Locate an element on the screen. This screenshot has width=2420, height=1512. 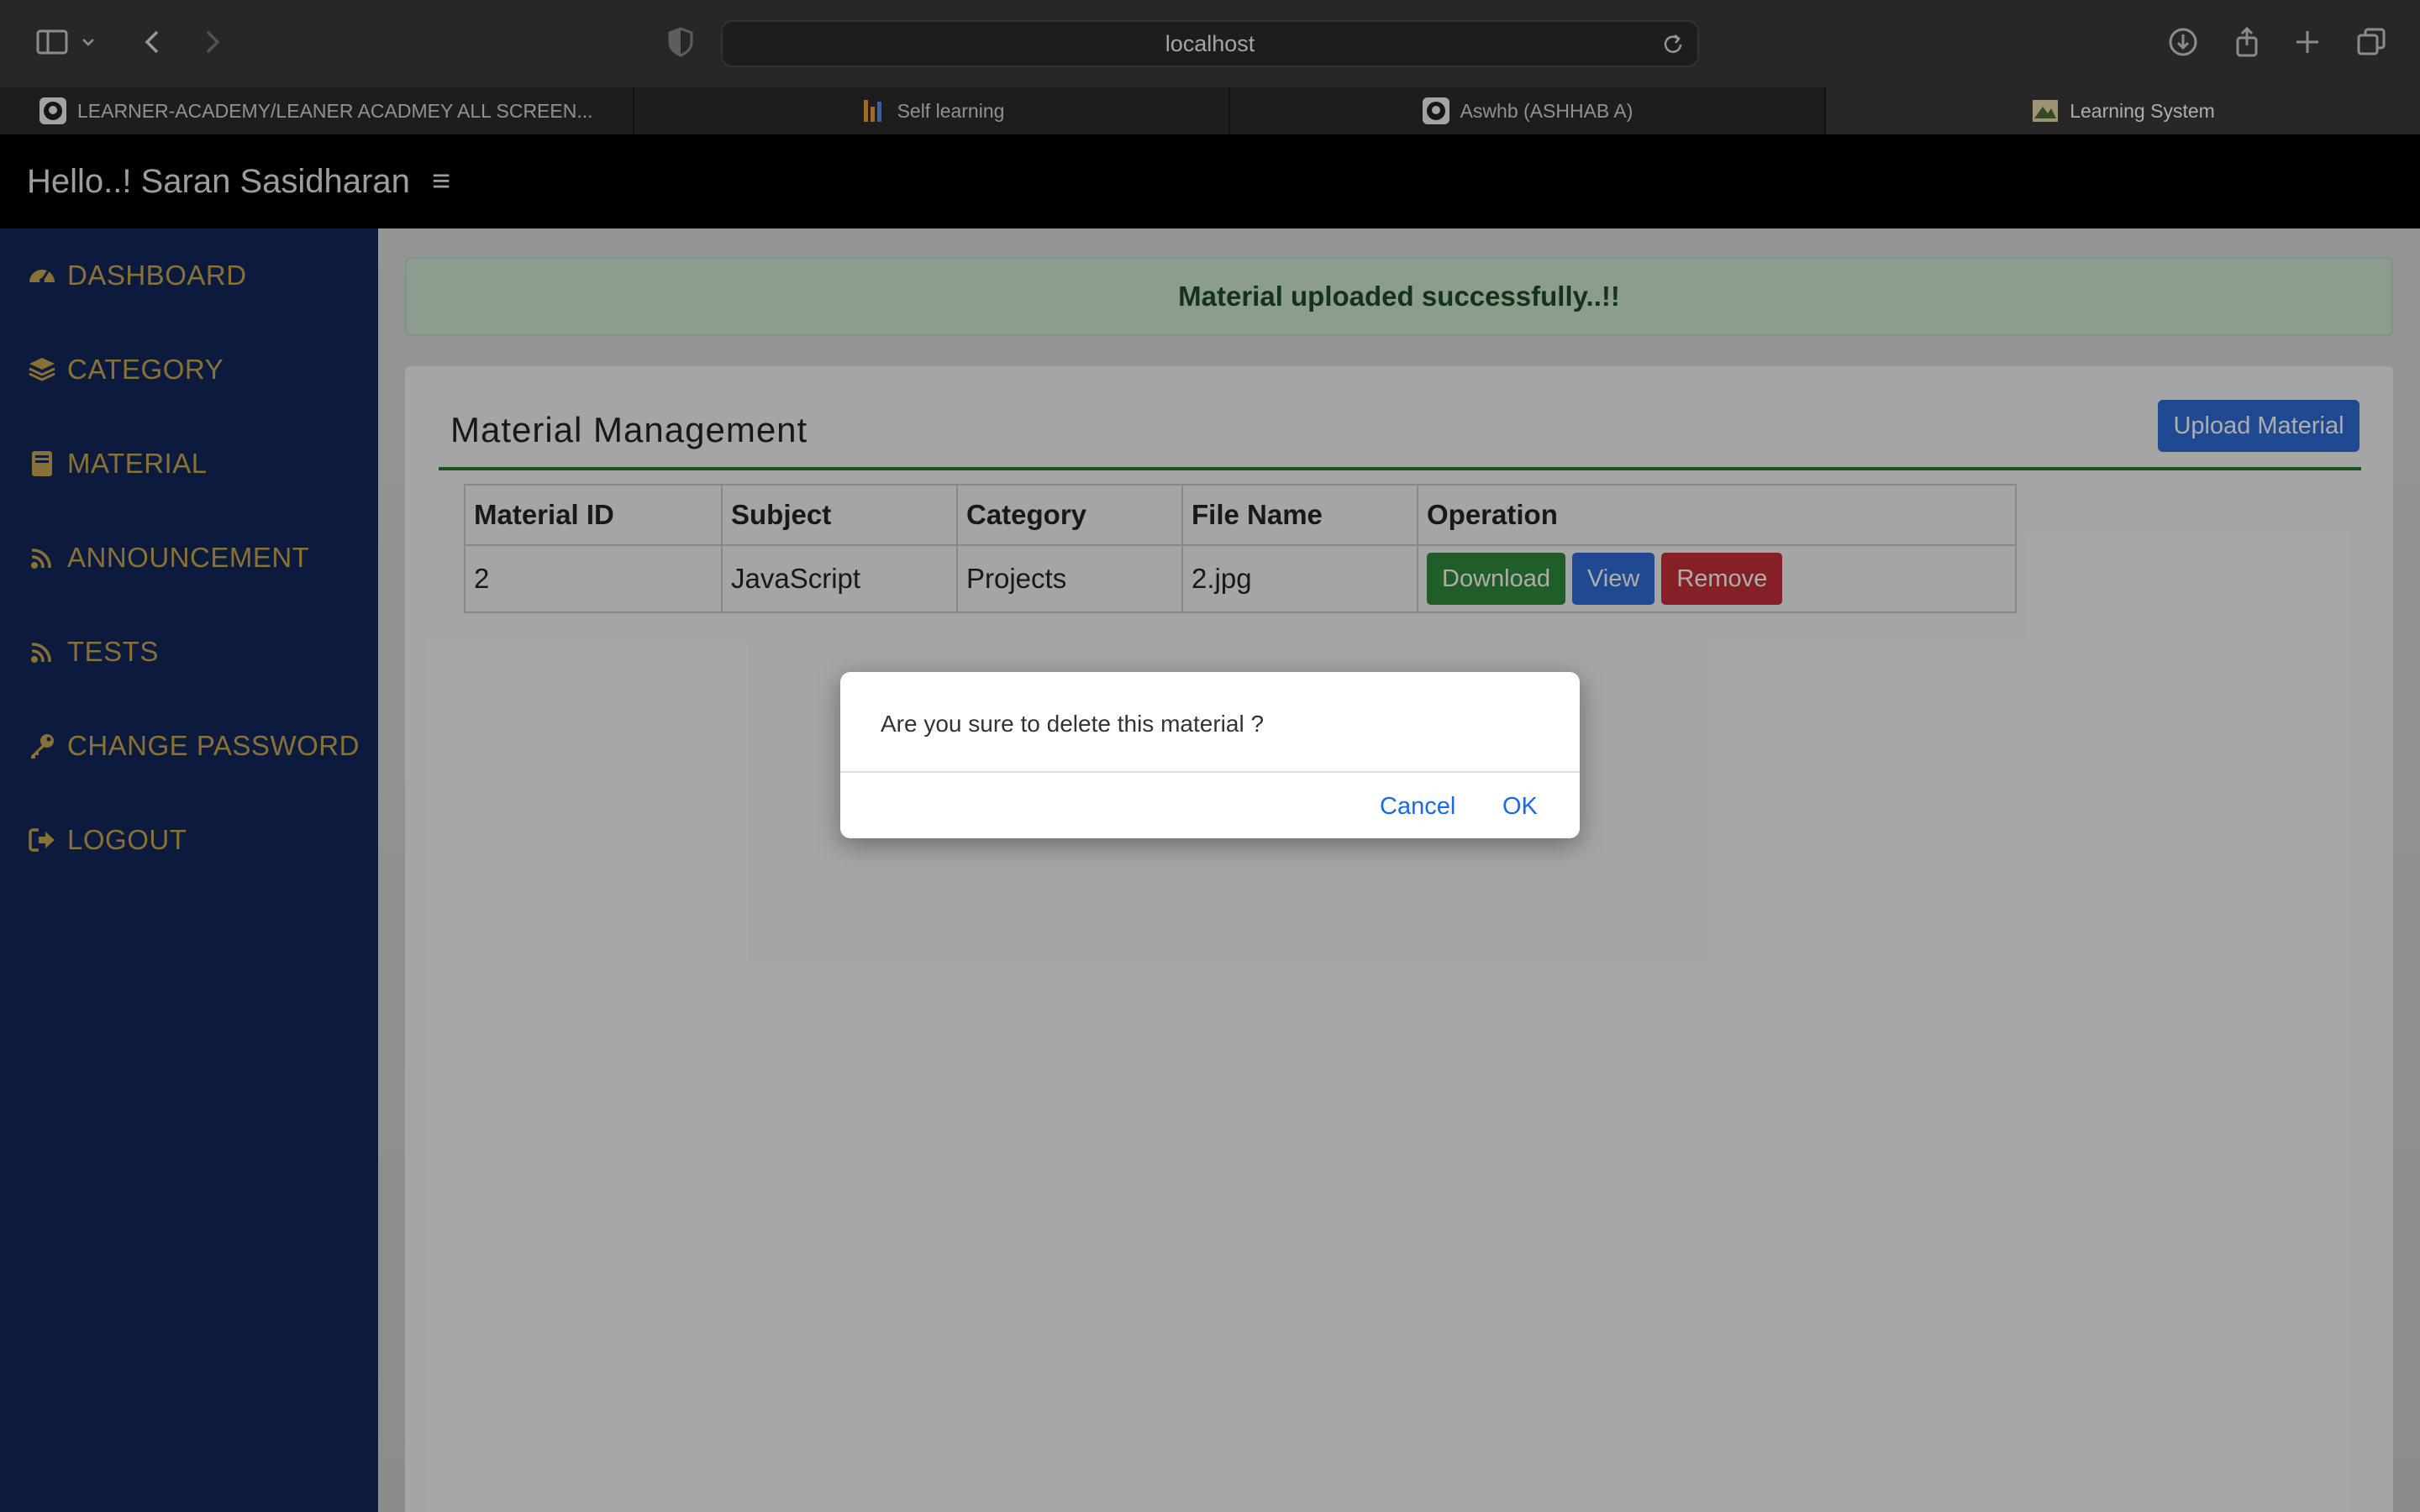
dialog-divider is located at coordinates (1210, 772).